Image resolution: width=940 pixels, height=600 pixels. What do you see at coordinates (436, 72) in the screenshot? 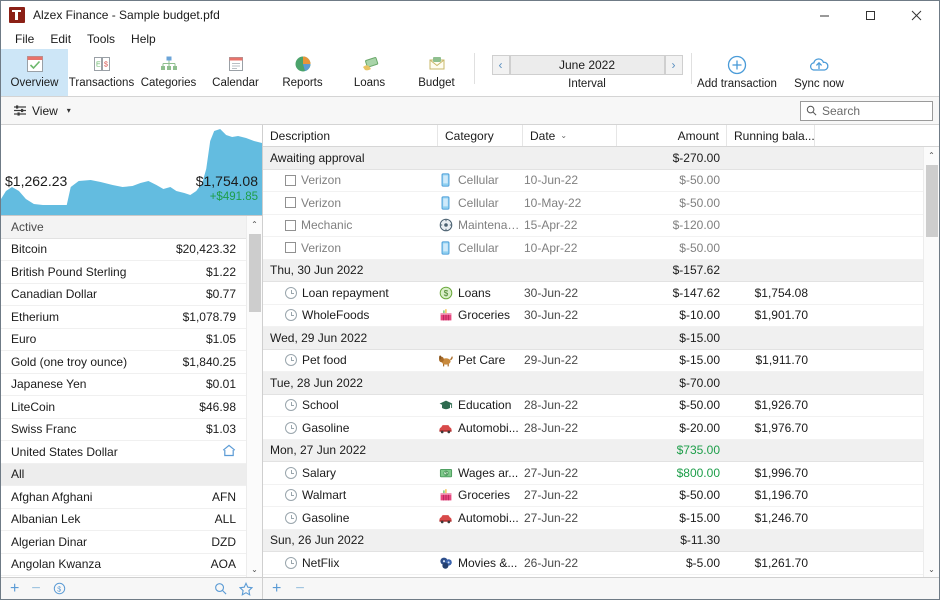
I see `ribbon-tab-budget: Budget` at bounding box center [436, 72].